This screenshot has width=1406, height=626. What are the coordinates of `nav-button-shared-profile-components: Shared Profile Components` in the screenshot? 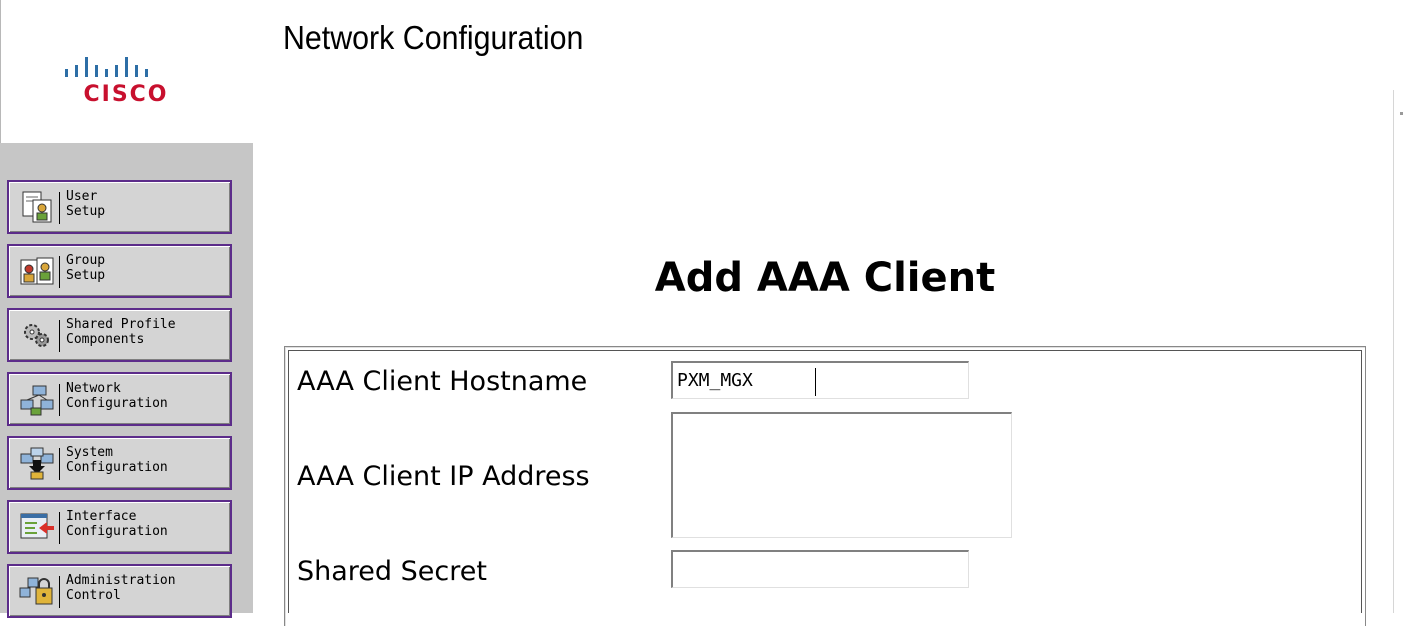 It's located at (119, 335).